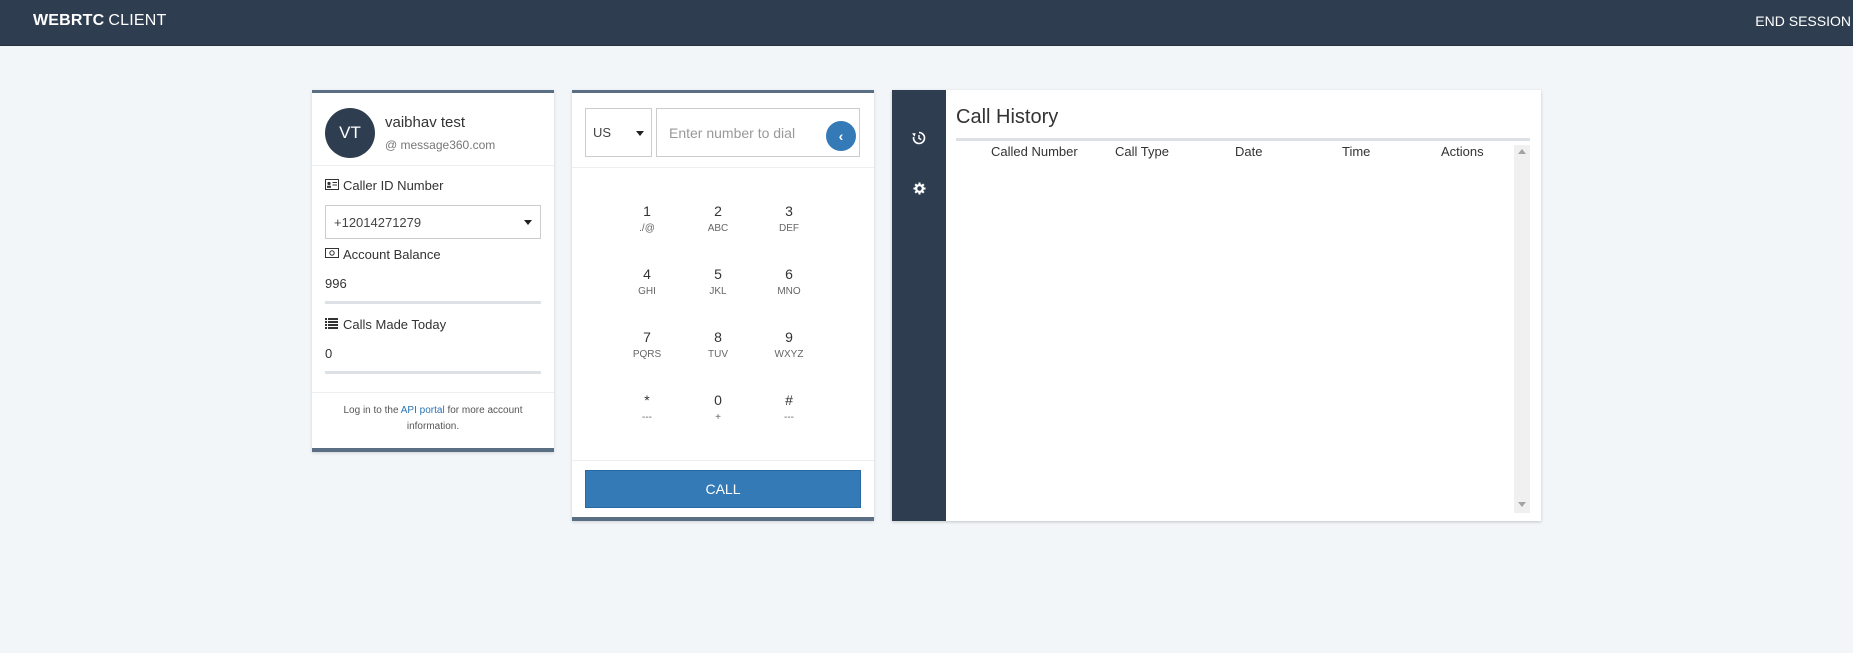 The height and width of the screenshot is (653, 1853). Describe the element at coordinates (723, 489) in the screenshot. I see `call-button: CALL` at that location.